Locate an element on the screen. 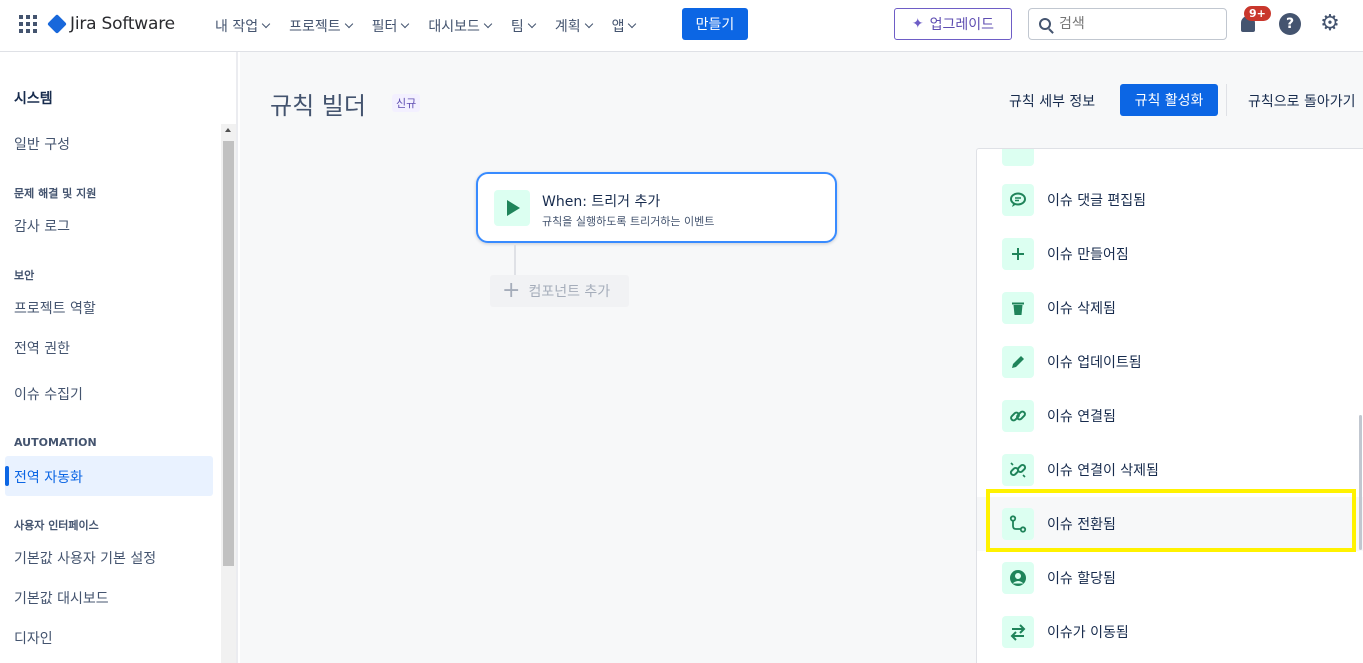 This screenshot has width=1363, height=663. add-component-button: + 컴포넌트 추가 is located at coordinates (559, 291).